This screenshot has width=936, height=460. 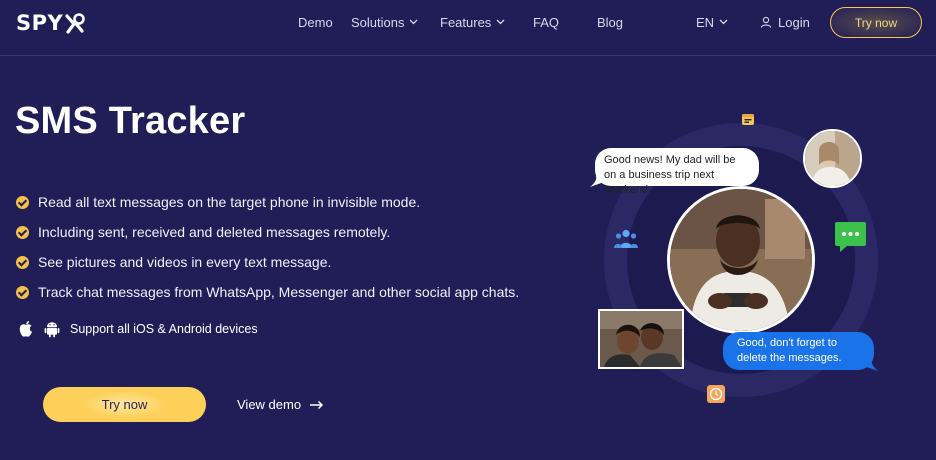 I want to click on arrow-right-icon, so click(x=317, y=404).